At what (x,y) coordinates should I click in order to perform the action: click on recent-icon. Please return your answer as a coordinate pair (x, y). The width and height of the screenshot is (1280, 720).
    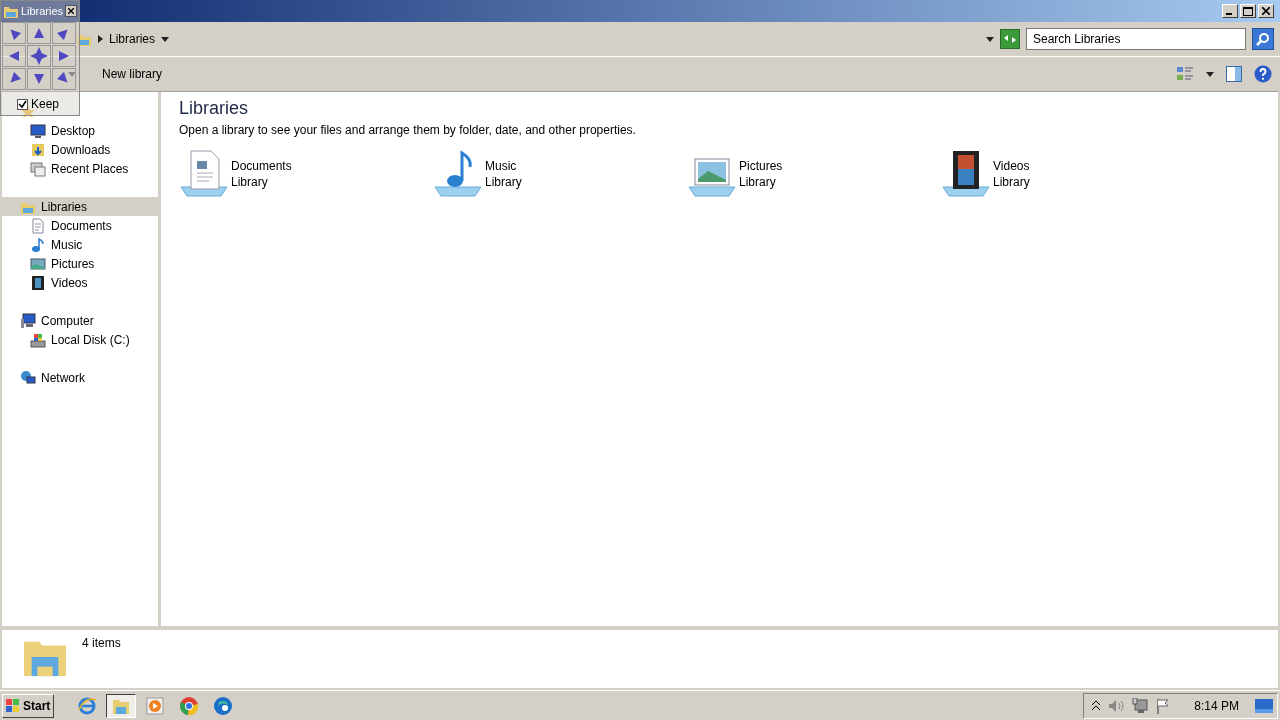
    Looking at the image, I should click on (38, 168).